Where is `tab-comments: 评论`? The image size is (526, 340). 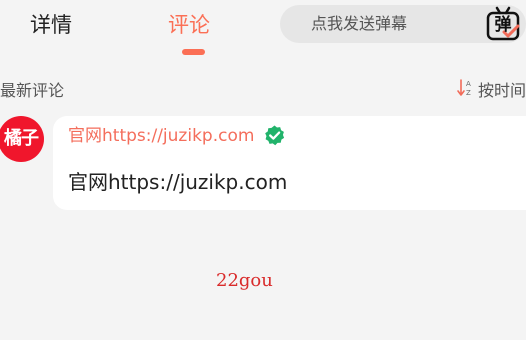 tab-comments: 评论 is located at coordinates (189, 25).